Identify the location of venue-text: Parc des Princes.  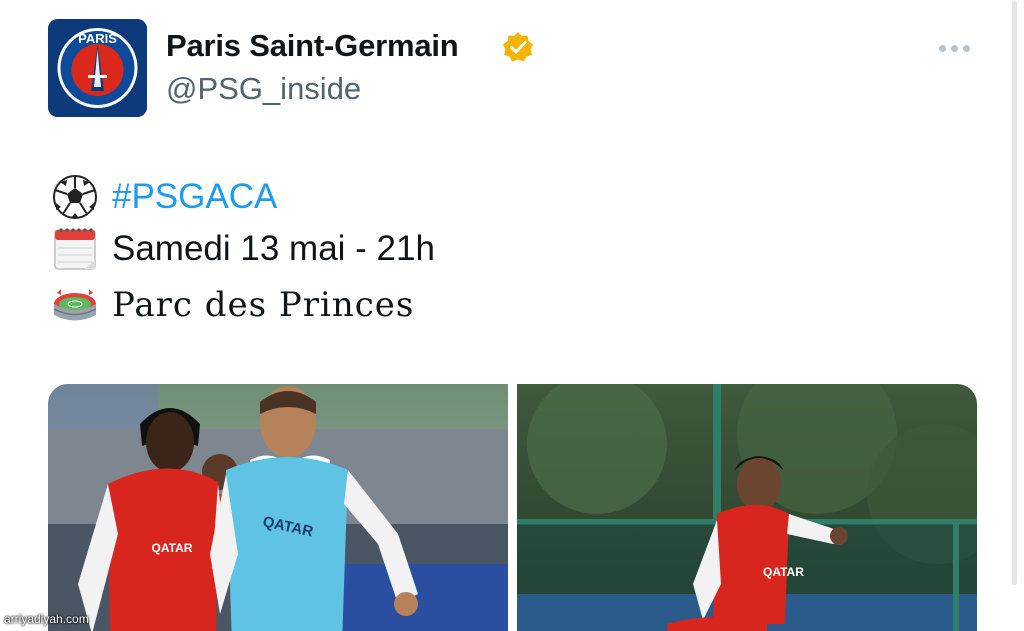
(263, 305).